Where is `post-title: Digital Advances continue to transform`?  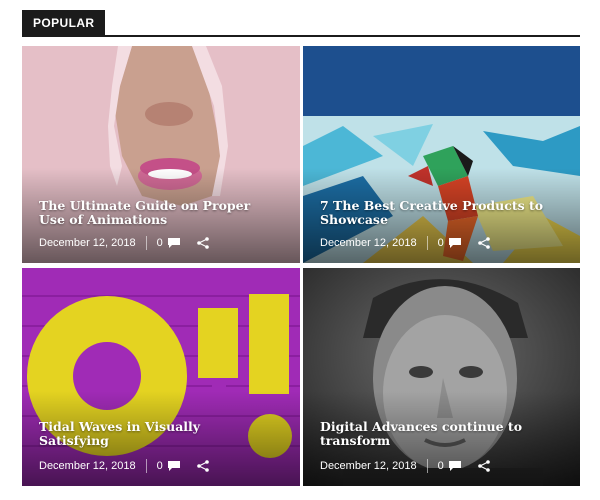
post-title: Digital Advances continue to transform is located at coordinates (435, 434).